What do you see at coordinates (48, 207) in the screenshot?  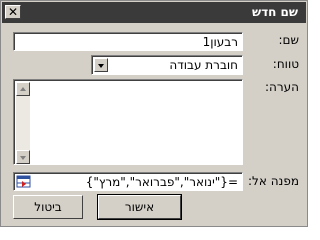 I see `cancel-button: ביטול` at bounding box center [48, 207].